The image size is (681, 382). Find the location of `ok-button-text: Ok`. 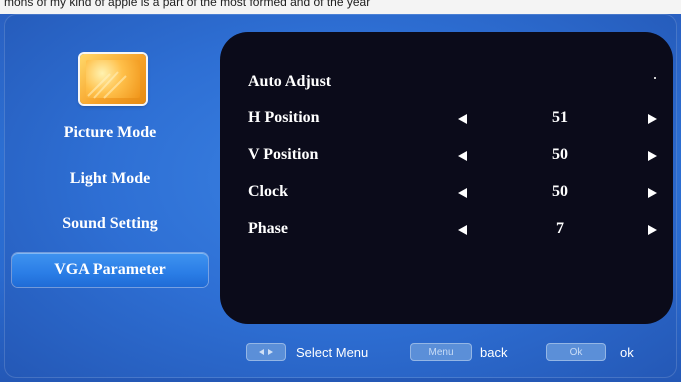

ok-button-text: Ok is located at coordinates (576, 352).